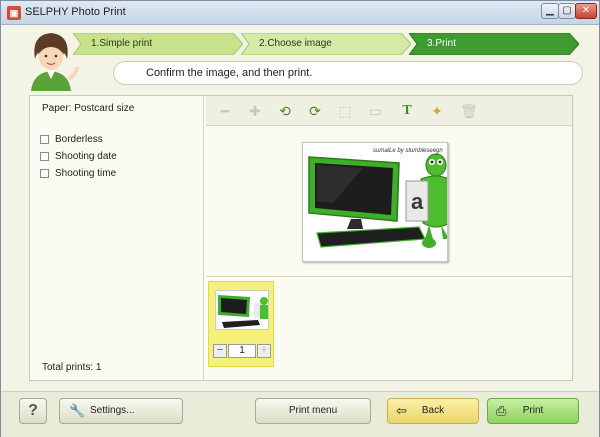  What do you see at coordinates (72, 367) in the screenshot?
I see `total-prints: Total prints: 1` at bounding box center [72, 367].